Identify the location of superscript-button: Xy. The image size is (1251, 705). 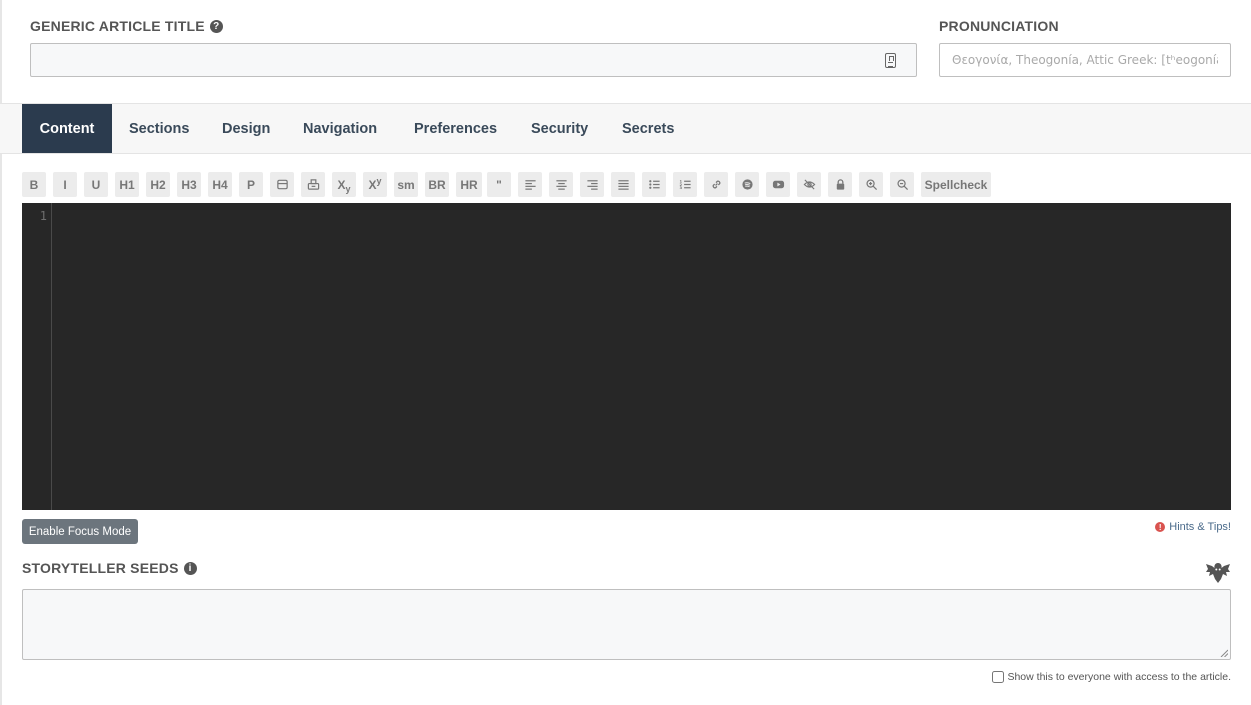
(375, 184).